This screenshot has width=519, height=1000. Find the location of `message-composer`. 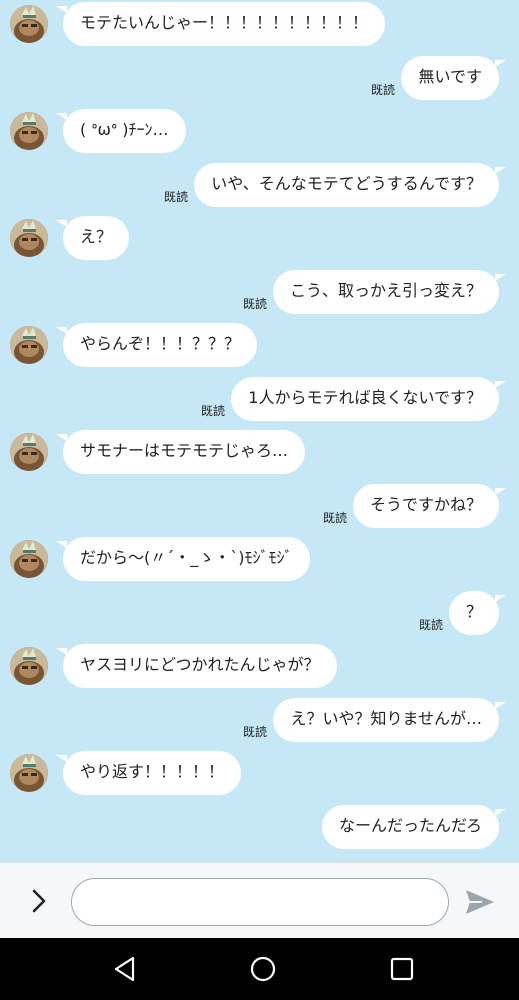

message-composer is located at coordinates (259, 900).